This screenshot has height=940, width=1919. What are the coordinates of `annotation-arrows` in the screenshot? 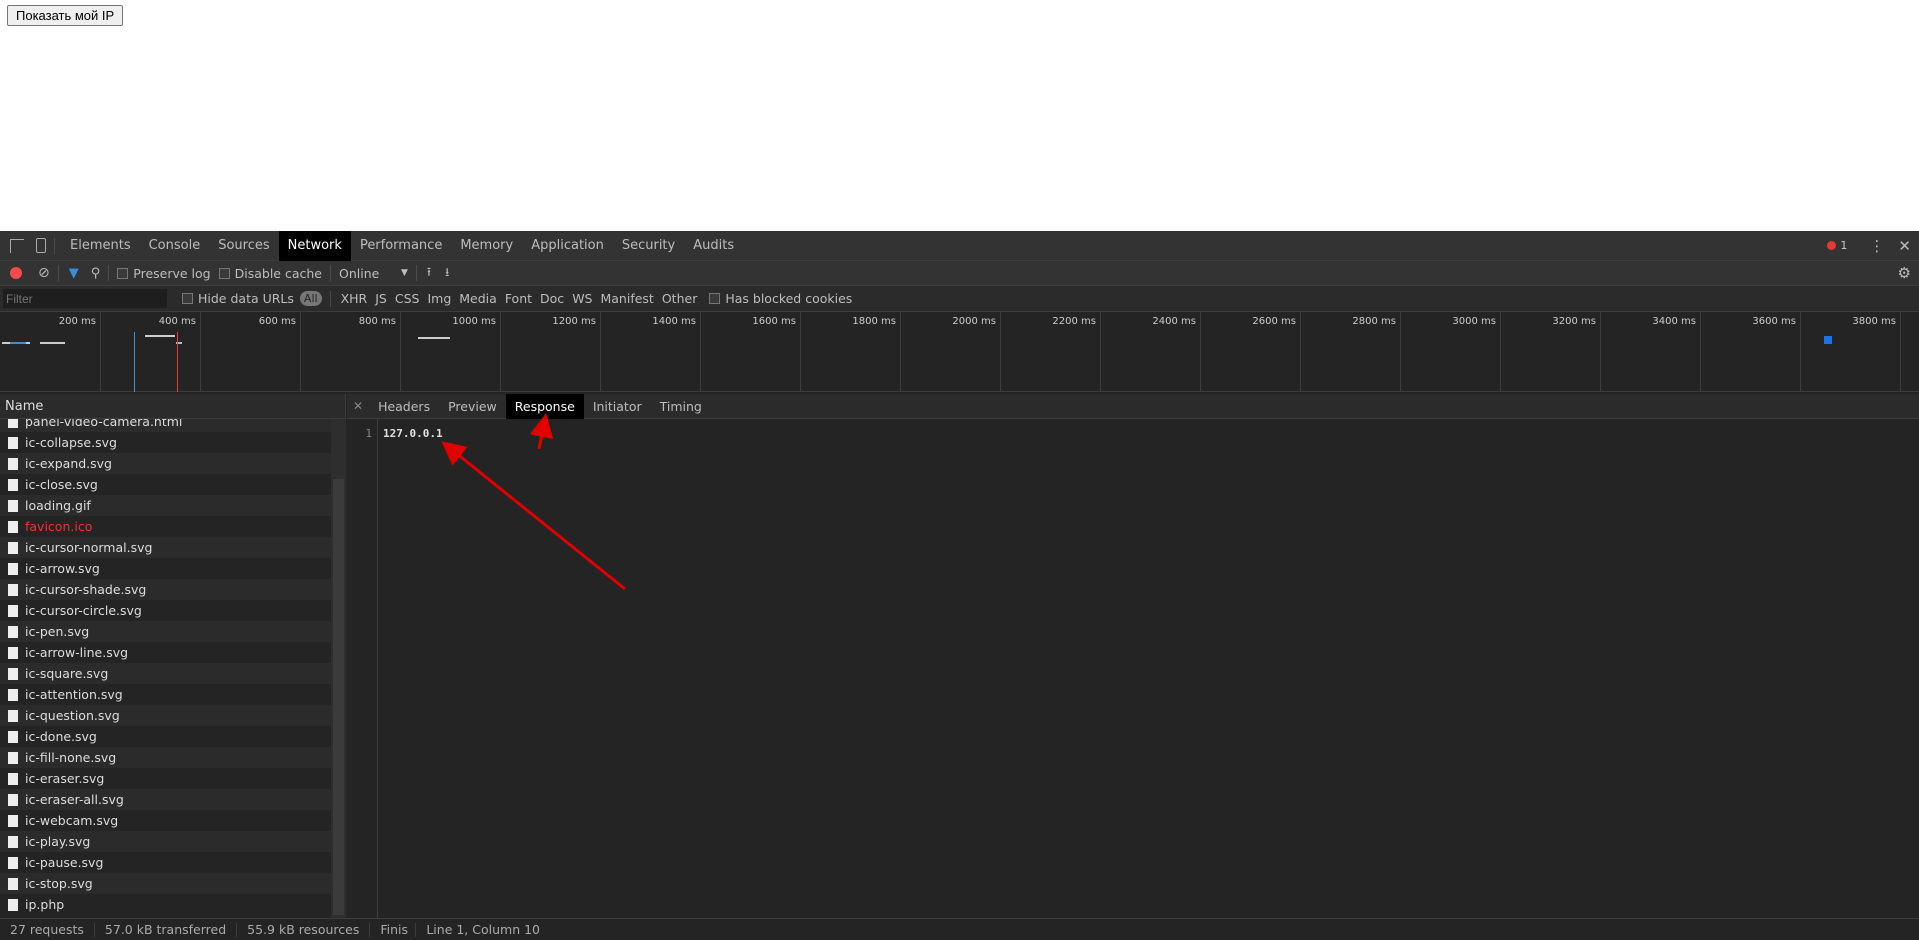 It's located at (533, 502).